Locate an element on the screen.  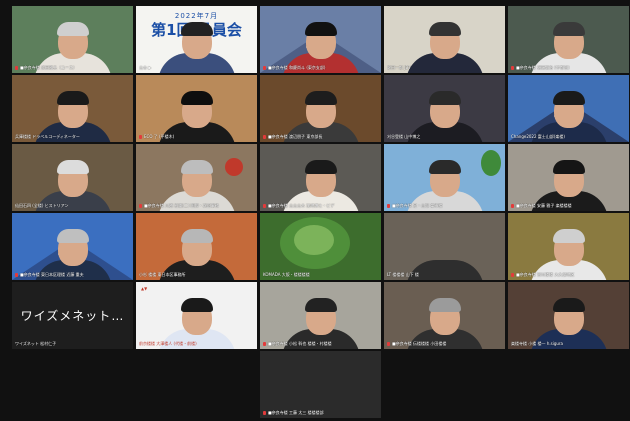
participant-tile-camera-off: ワイズメネット… ワイズネット 松村仁子 is located at coordinates (72, 315).